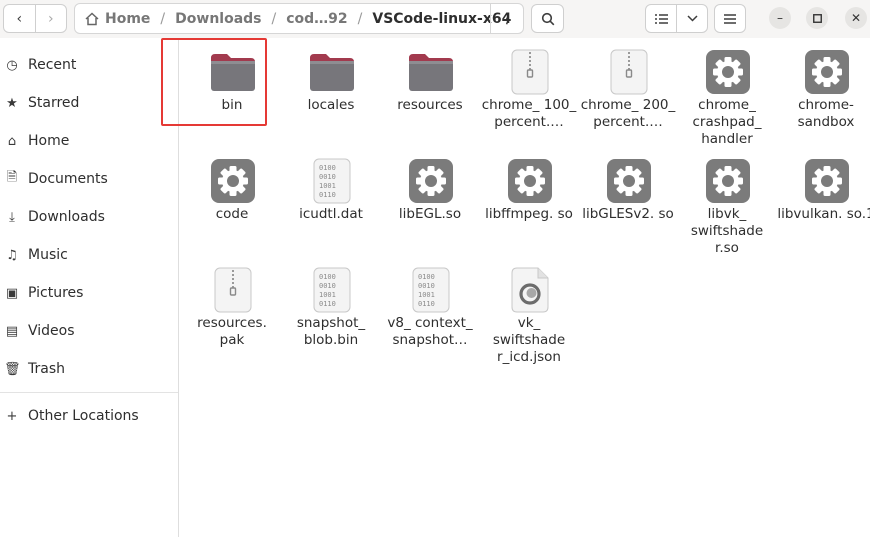 This screenshot has width=870, height=537. Describe the element at coordinates (430, 105) in the screenshot. I see `file-name: resources` at that location.